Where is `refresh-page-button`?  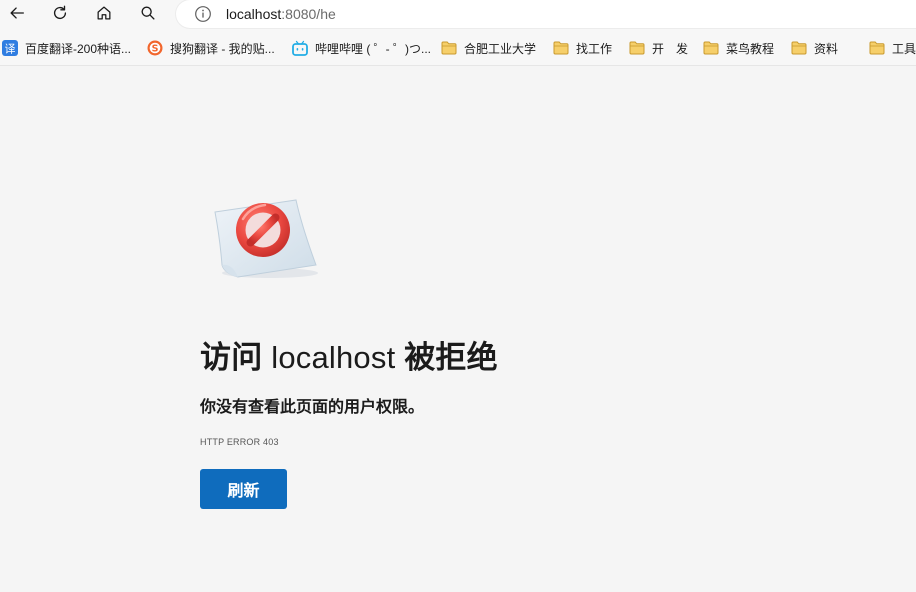
refresh-page-button is located at coordinates (60, 13).